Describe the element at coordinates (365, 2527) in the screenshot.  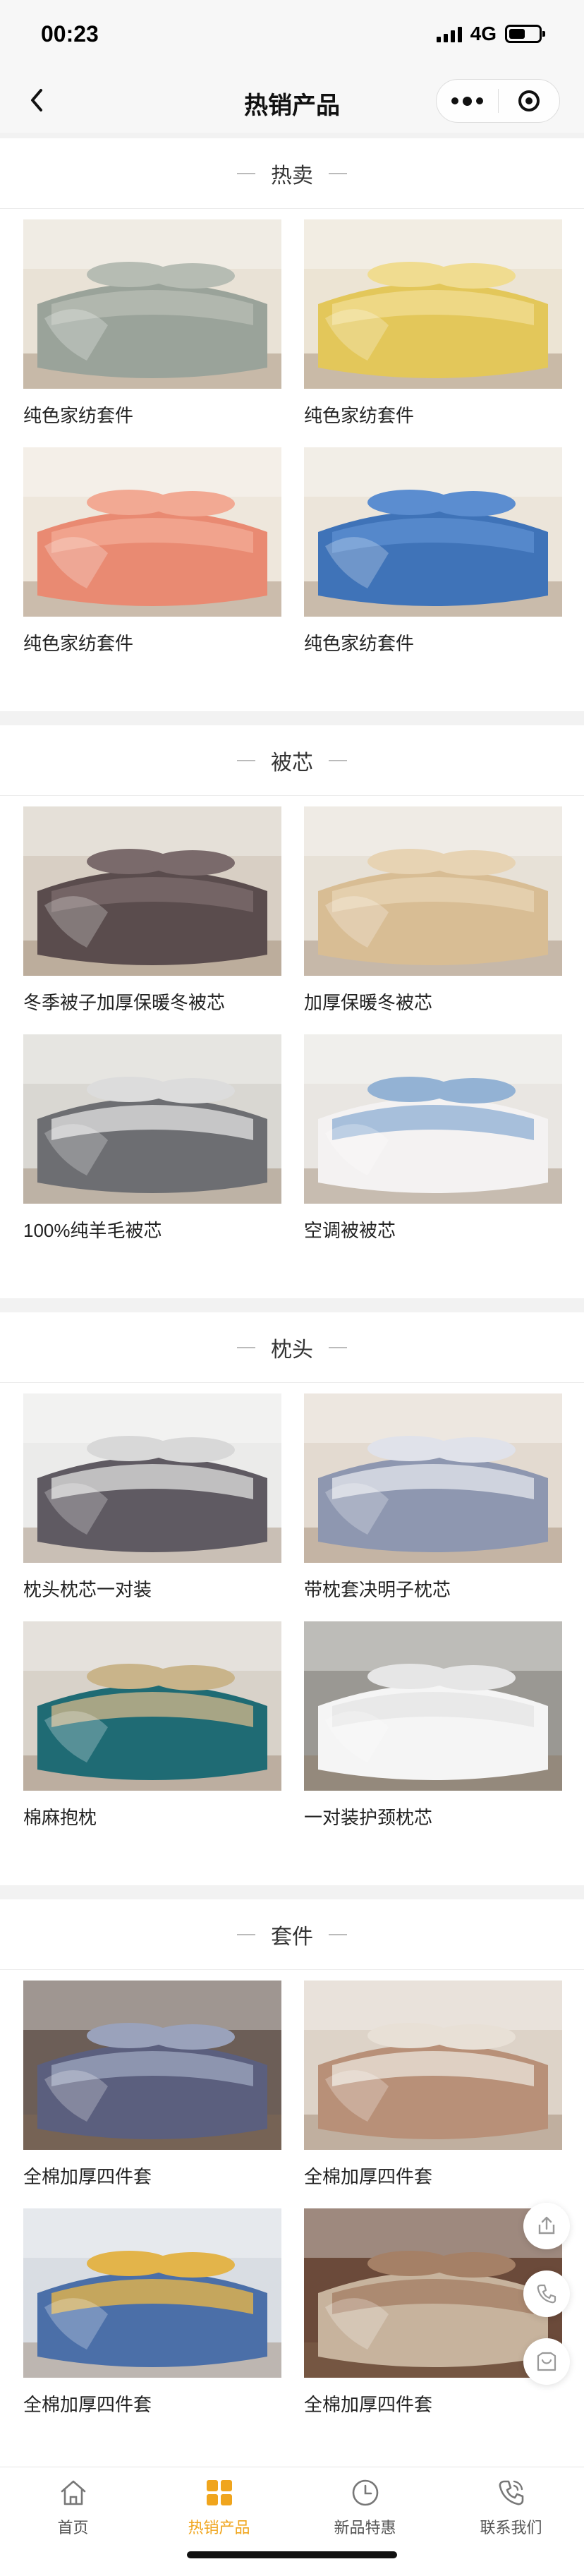
I see `tab-label: 新品特惠` at that location.